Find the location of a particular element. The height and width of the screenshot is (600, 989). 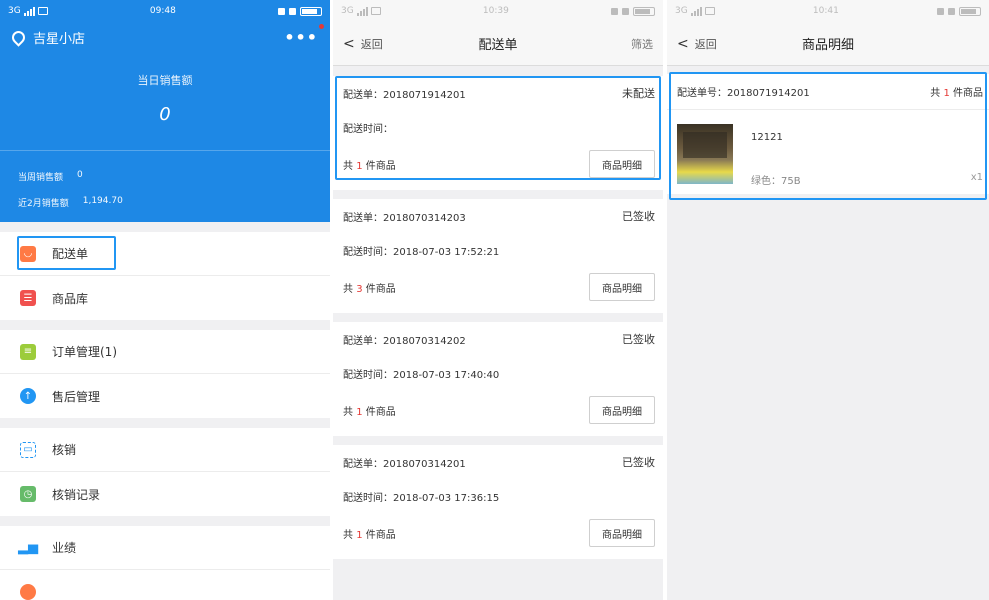

nav-bar: < 返回 配送单 筛选 is located at coordinates (498, 44).